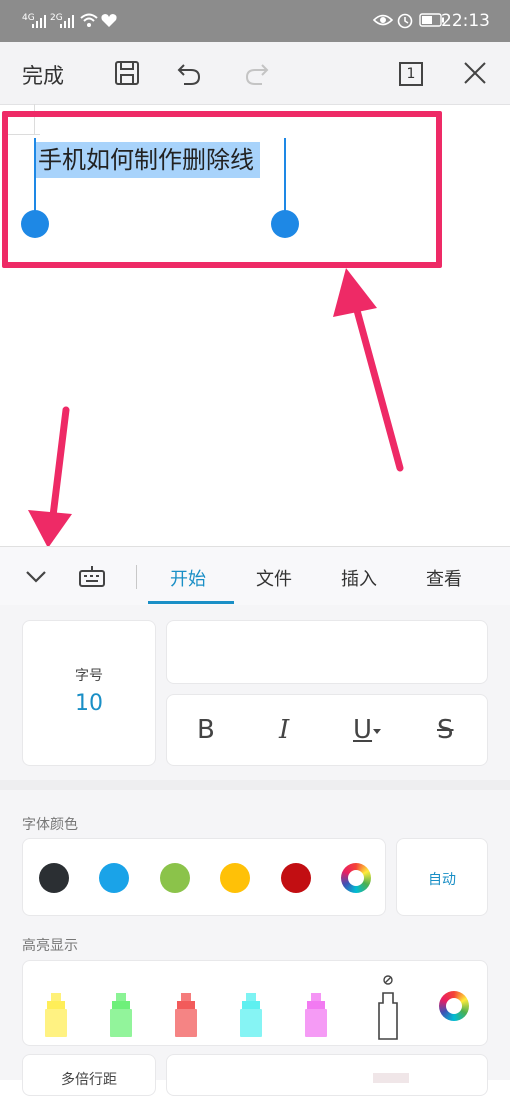 This screenshot has height=1096, width=510. Describe the element at coordinates (188, 578) in the screenshot. I see `tab-start: 开始` at that location.